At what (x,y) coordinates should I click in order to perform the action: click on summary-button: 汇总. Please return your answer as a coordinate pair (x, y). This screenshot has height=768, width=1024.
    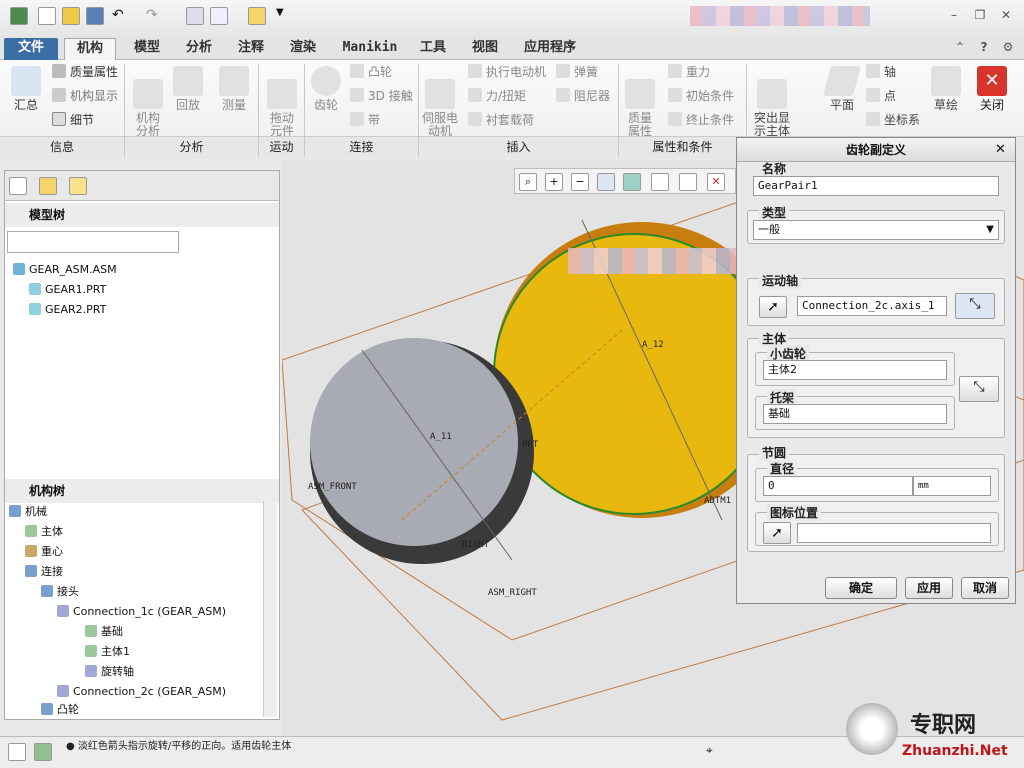
    Looking at the image, I should click on (26, 89).